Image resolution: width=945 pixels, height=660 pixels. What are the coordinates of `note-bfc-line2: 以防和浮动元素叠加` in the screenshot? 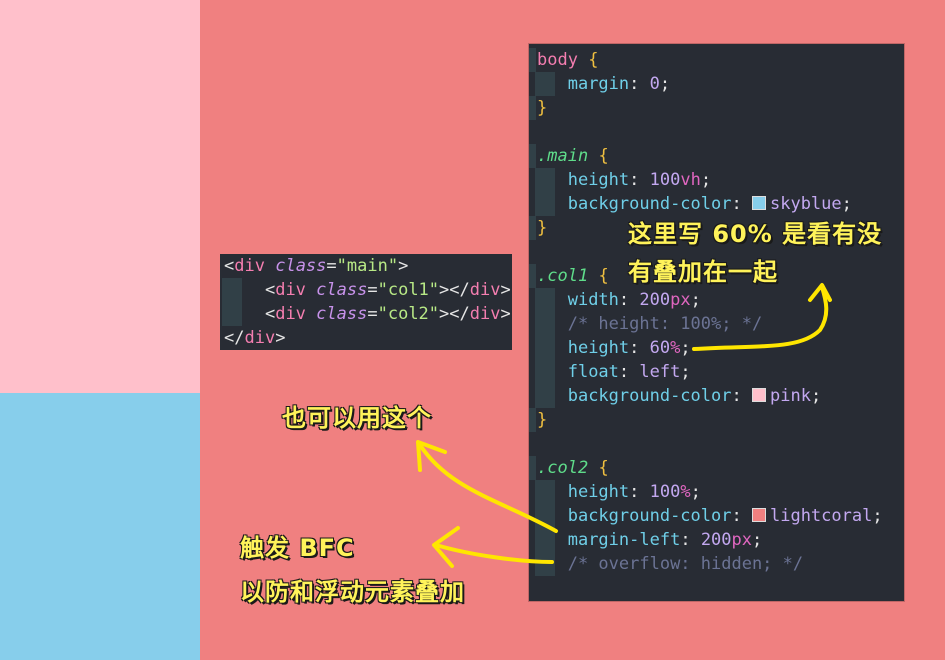 It's located at (352, 592).